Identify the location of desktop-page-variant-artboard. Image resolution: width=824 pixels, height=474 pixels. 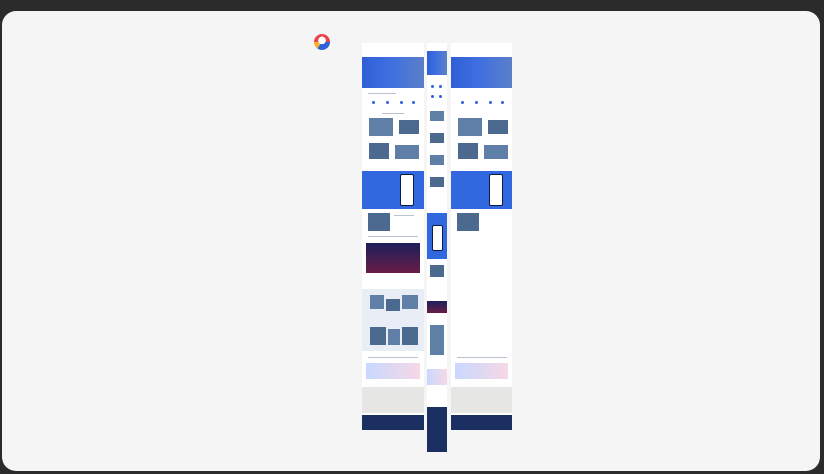
(481, 236).